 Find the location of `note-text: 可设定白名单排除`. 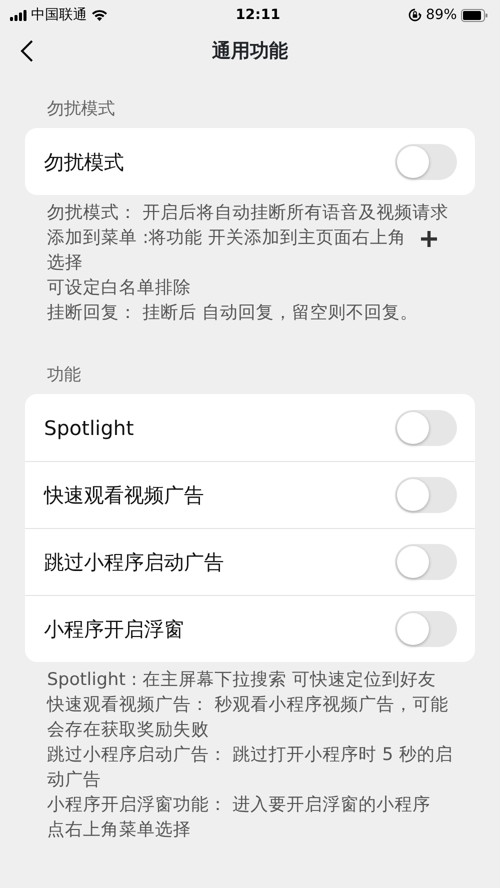

note-text: 可设定白名单排除 is located at coordinates (119, 288).